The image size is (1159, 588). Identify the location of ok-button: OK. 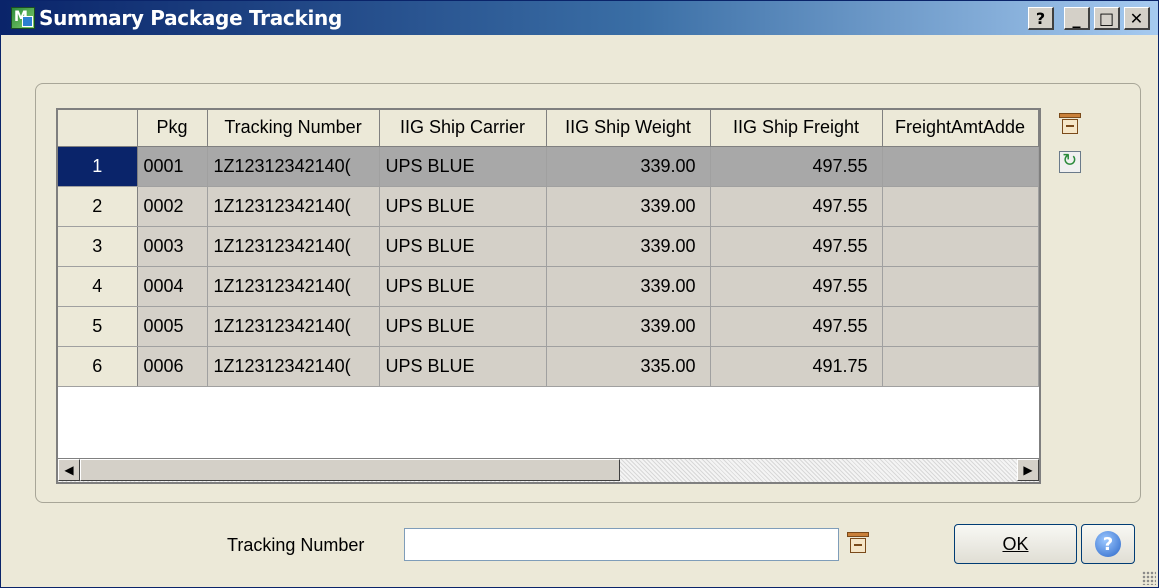
(1015, 544).